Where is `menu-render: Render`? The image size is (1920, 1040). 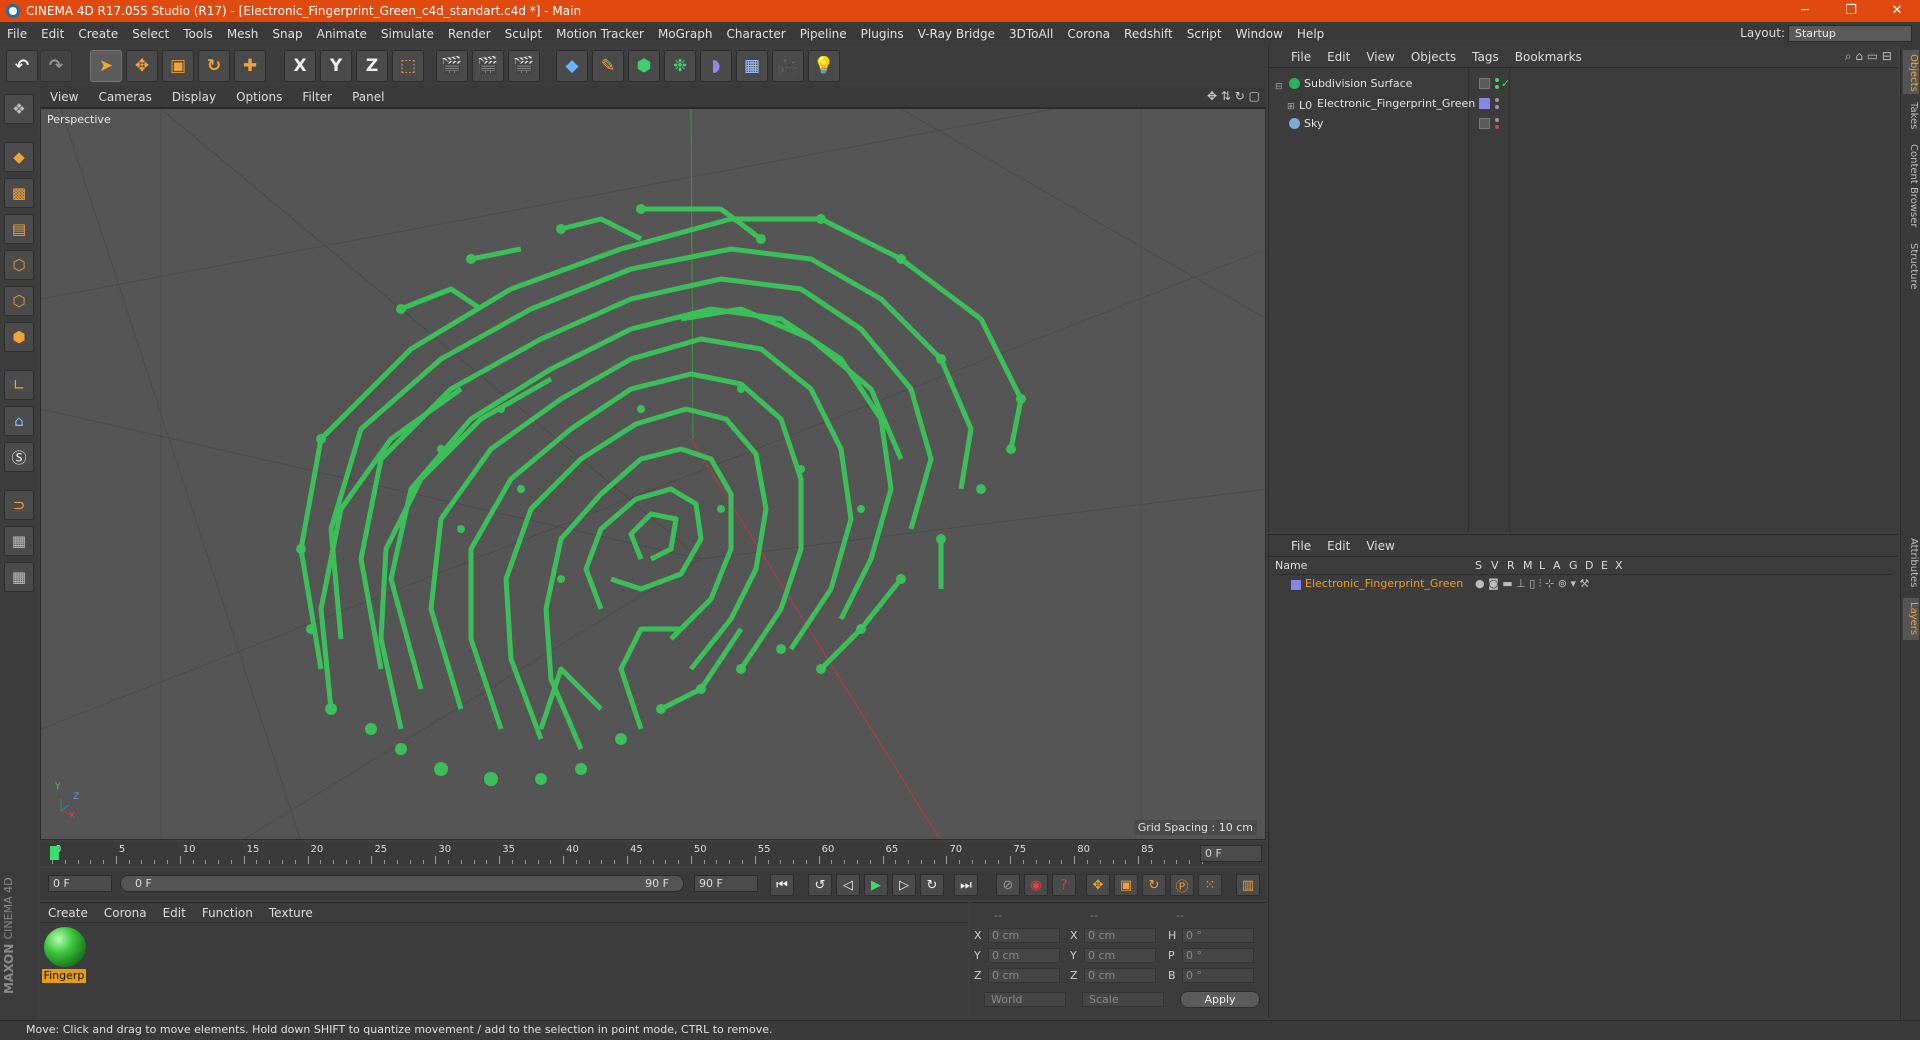 menu-render: Render is located at coordinates (469, 34).